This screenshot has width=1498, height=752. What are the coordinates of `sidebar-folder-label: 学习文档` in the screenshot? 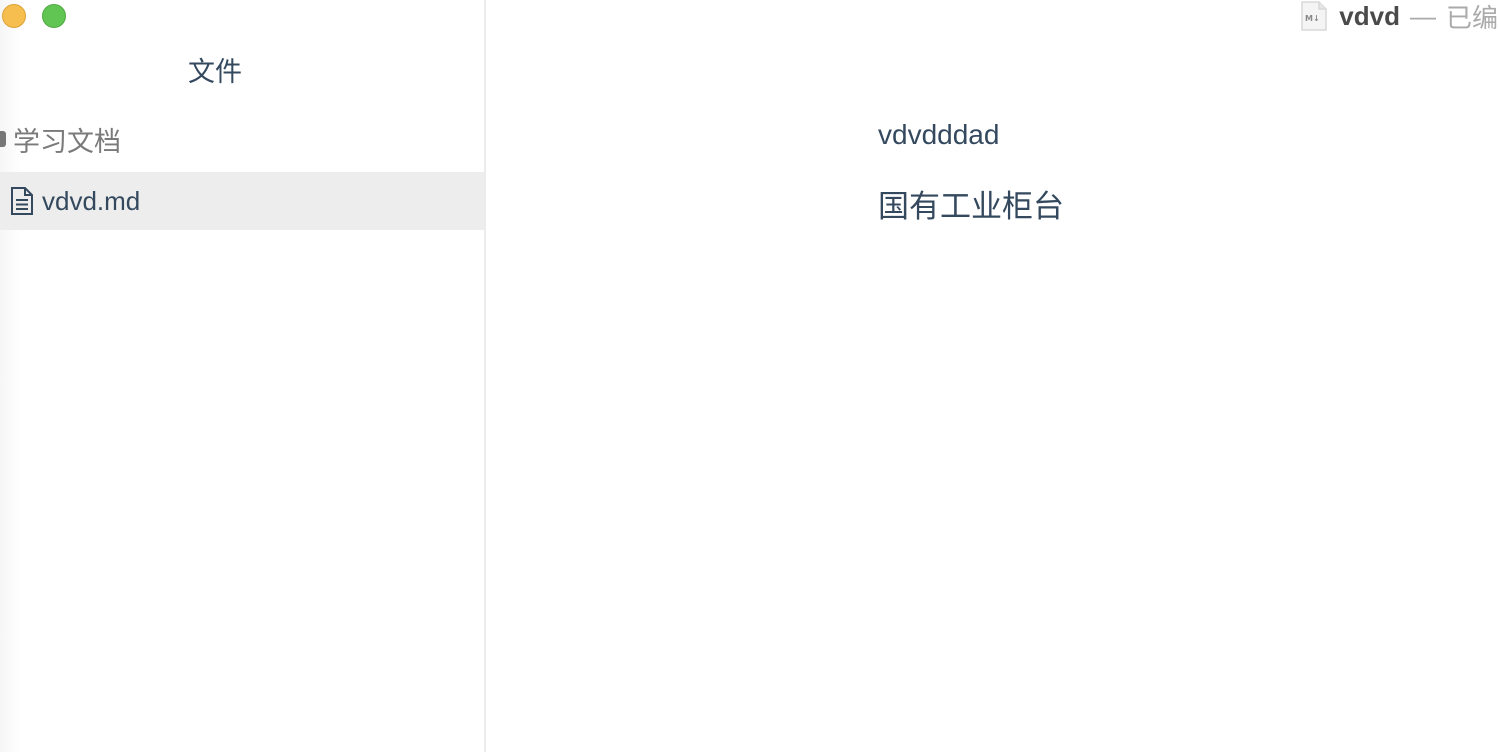 It's located at (67, 142).